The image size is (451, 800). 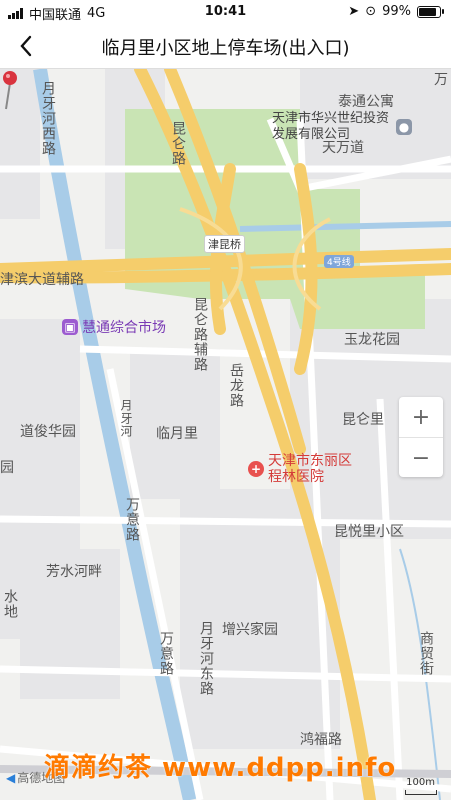 What do you see at coordinates (421, 417) in the screenshot?
I see `zoom-in-button: +` at bounding box center [421, 417].